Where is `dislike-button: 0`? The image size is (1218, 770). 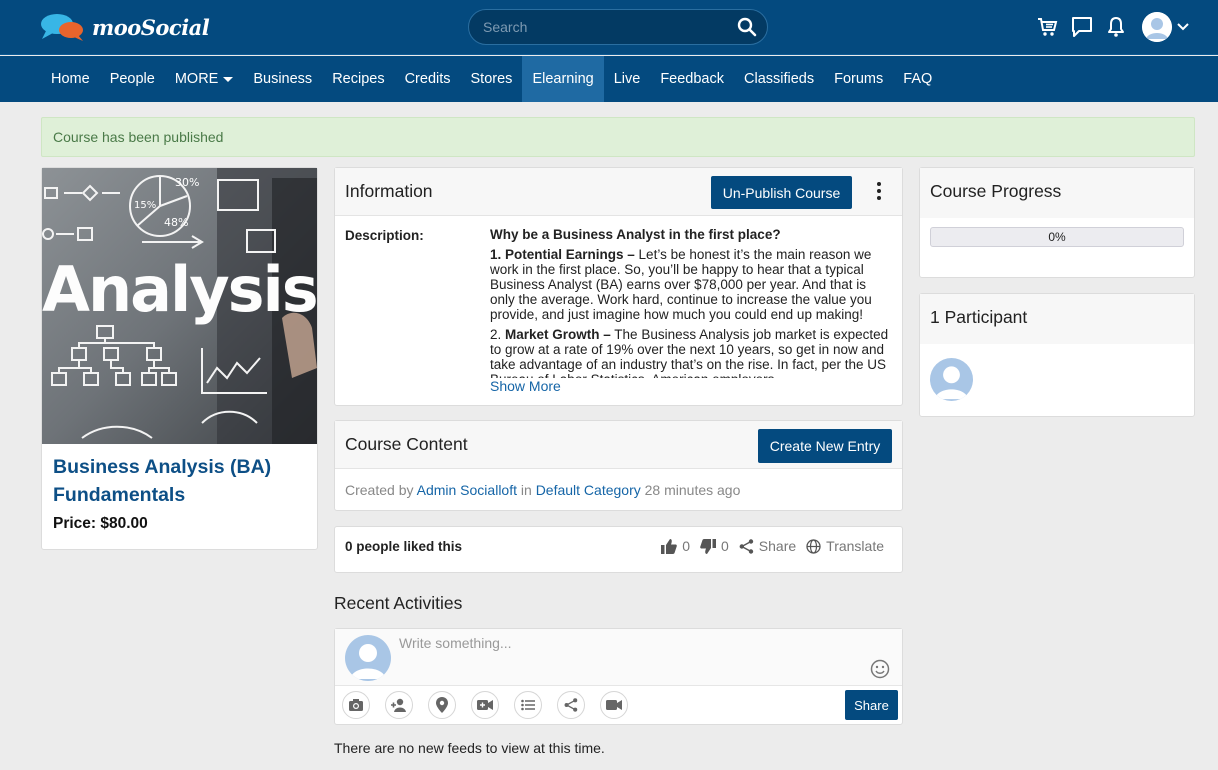 dislike-button: 0 is located at coordinates (714, 546).